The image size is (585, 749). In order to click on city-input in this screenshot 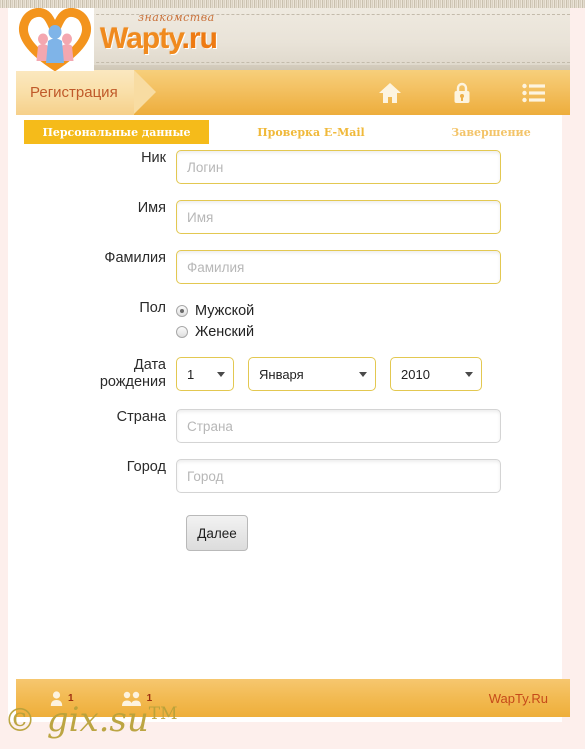, I will do `click(338, 476)`.